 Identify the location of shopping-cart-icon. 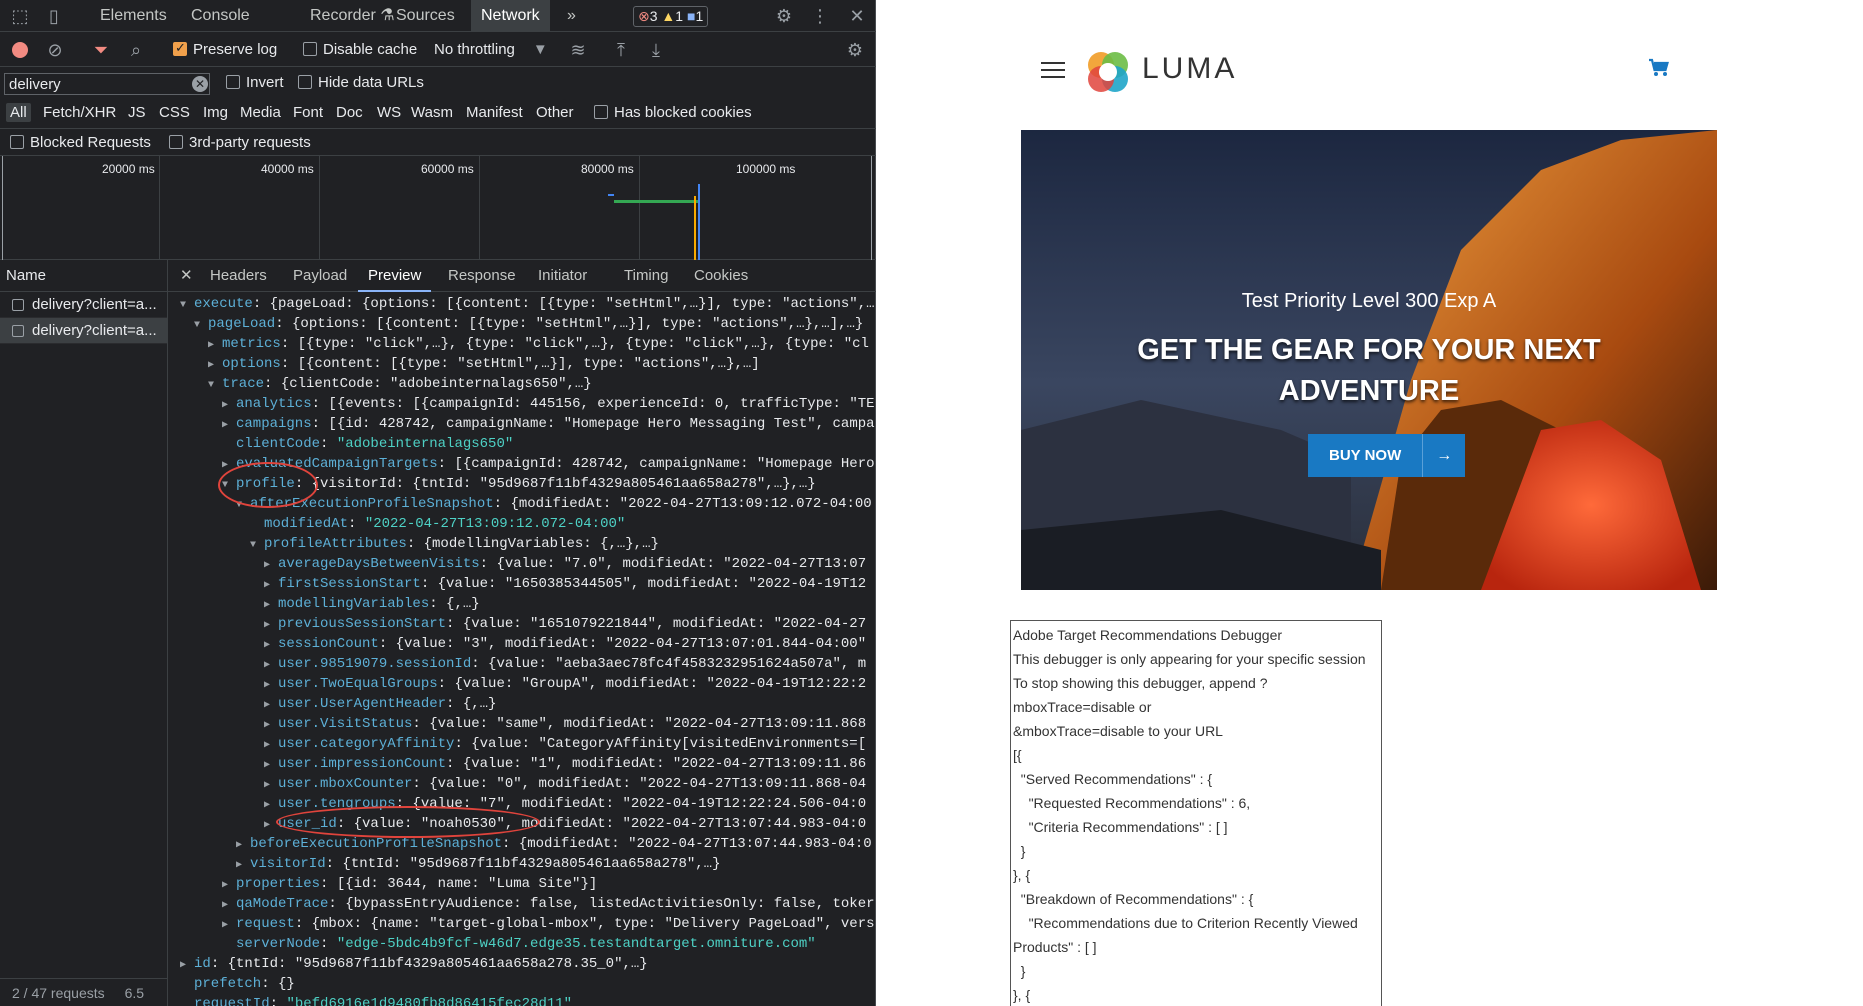
(1659, 68).